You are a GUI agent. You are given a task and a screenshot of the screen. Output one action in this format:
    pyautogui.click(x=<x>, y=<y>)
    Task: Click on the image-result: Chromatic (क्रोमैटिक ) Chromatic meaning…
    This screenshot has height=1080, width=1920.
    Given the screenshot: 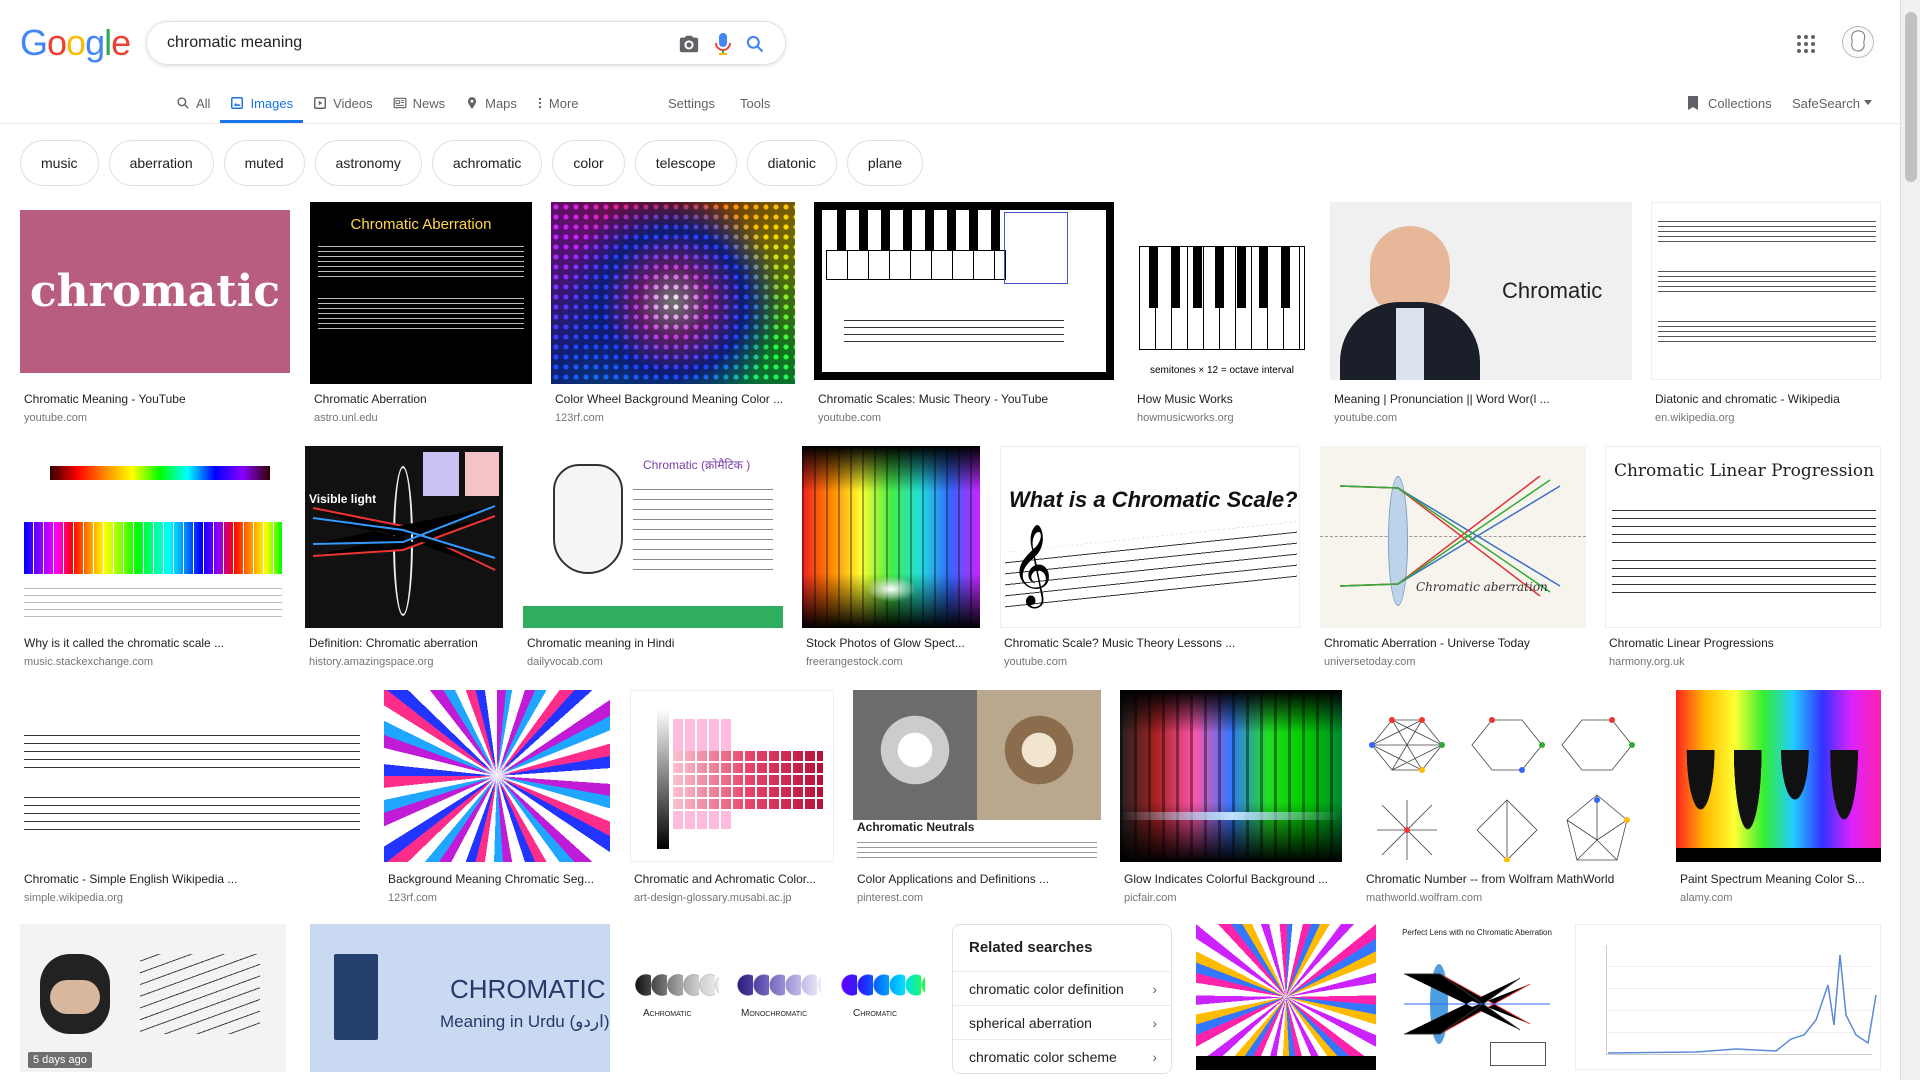 What is the action you would take?
    pyautogui.click(x=653, y=561)
    